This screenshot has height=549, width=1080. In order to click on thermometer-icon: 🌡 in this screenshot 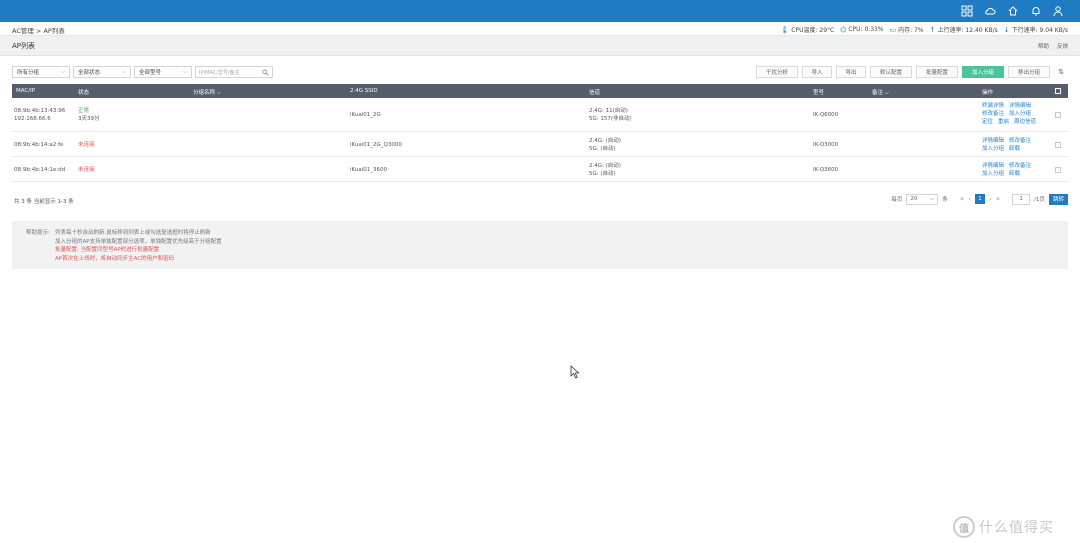, I will do `click(785, 29)`.